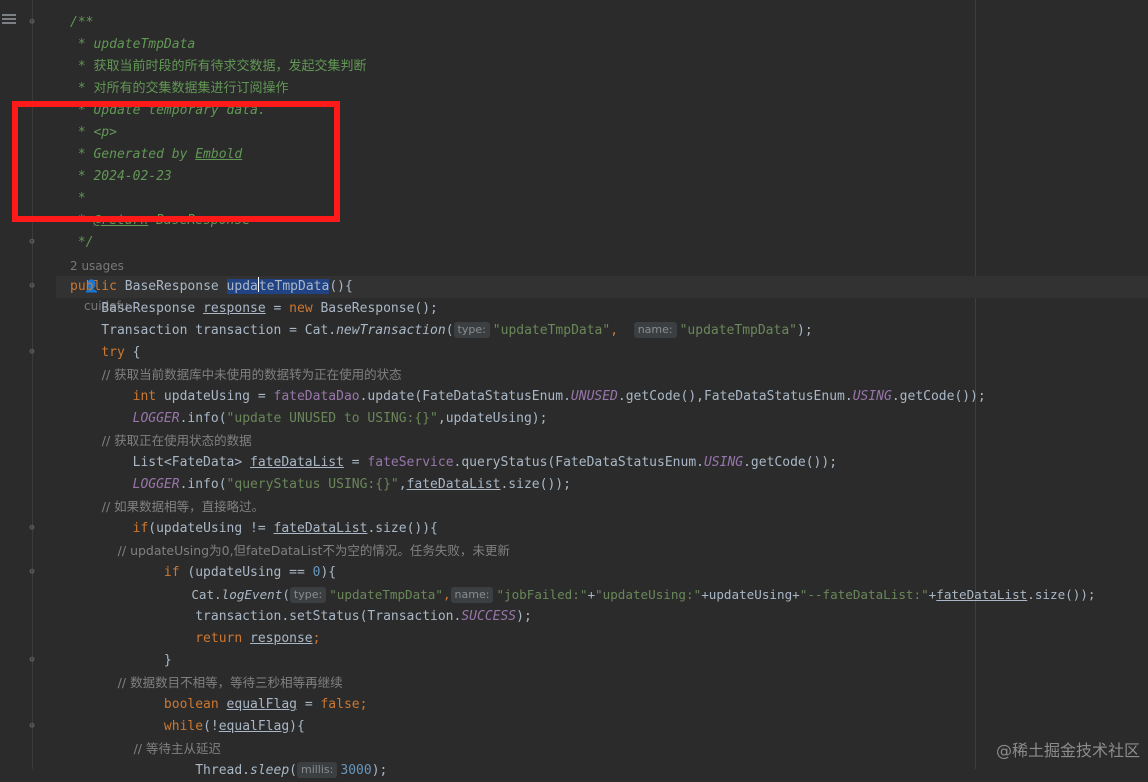 Image resolution: width=1148 pixels, height=782 pixels. What do you see at coordinates (105, 352) in the screenshot?
I see `code-line: try {` at bounding box center [105, 352].